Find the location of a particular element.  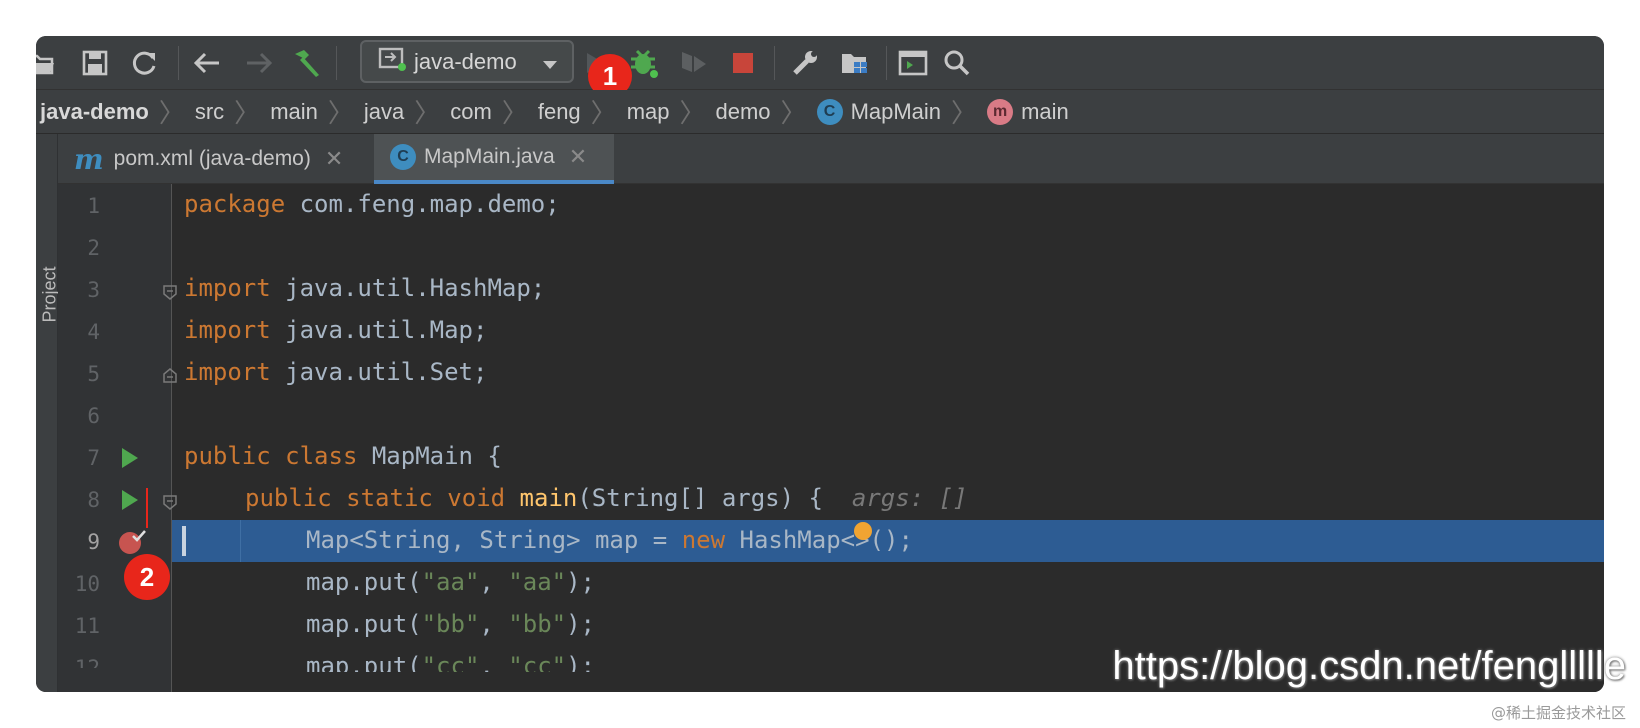

build-hammer-icon is located at coordinates (307, 63).